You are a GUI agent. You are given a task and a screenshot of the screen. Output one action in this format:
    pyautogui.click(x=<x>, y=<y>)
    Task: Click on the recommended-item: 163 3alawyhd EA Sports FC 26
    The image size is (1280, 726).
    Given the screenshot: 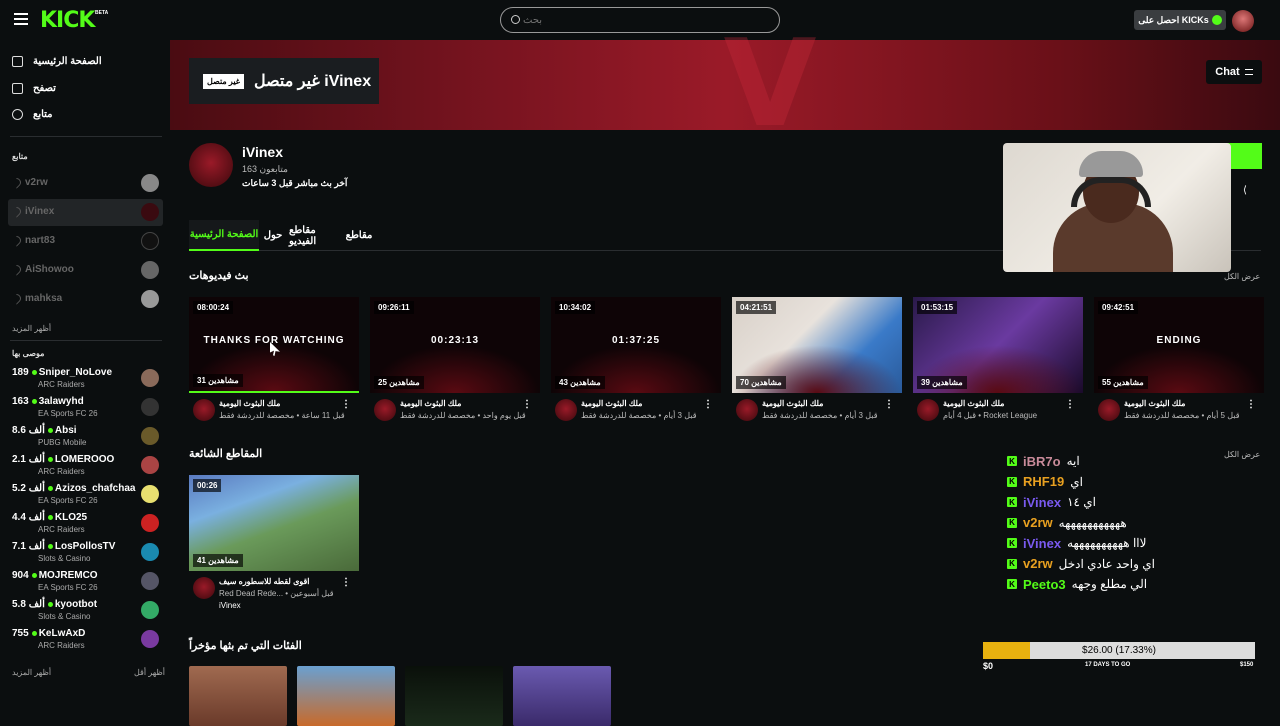 What is the action you would take?
    pyautogui.click(x=85, y=408)
    